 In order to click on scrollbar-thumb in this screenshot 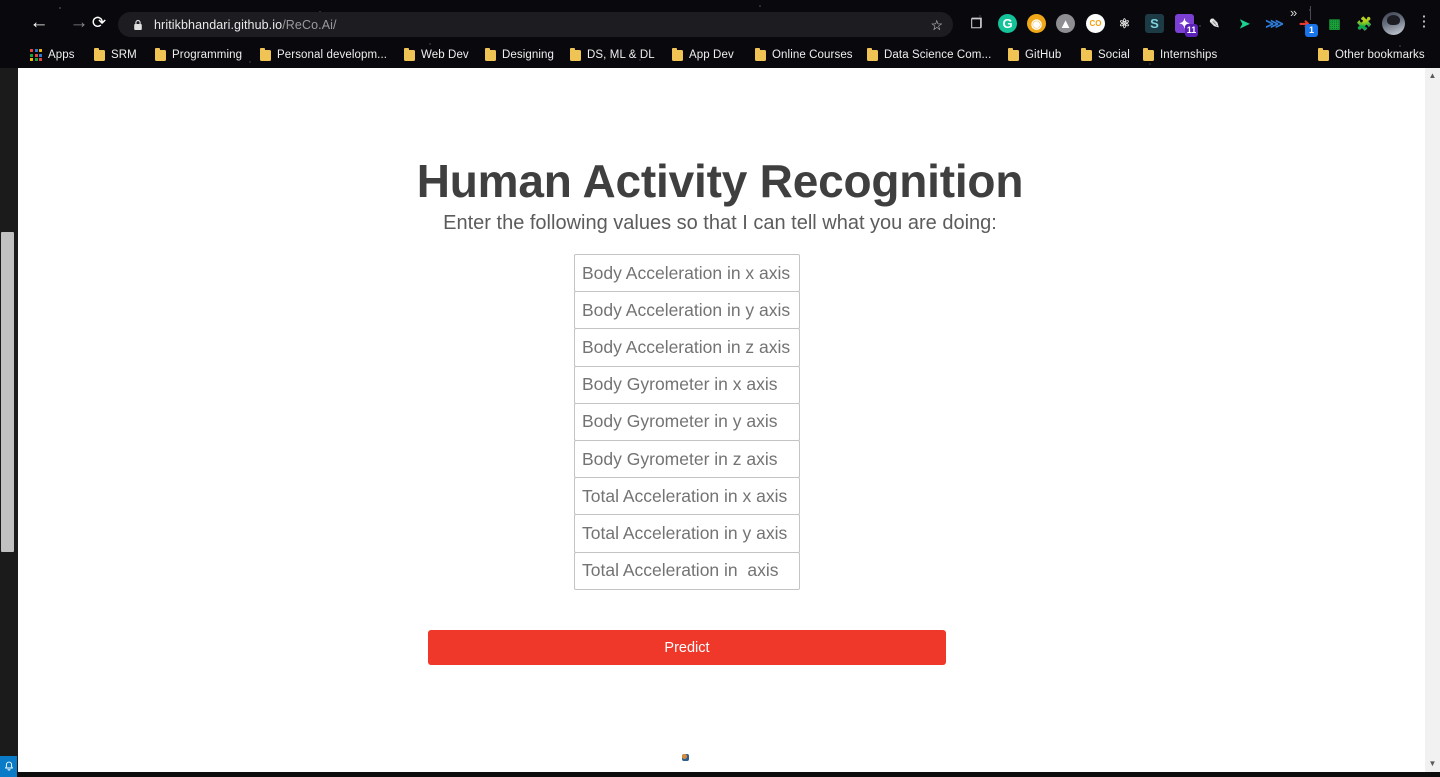, I will do `click(7, 392)`.